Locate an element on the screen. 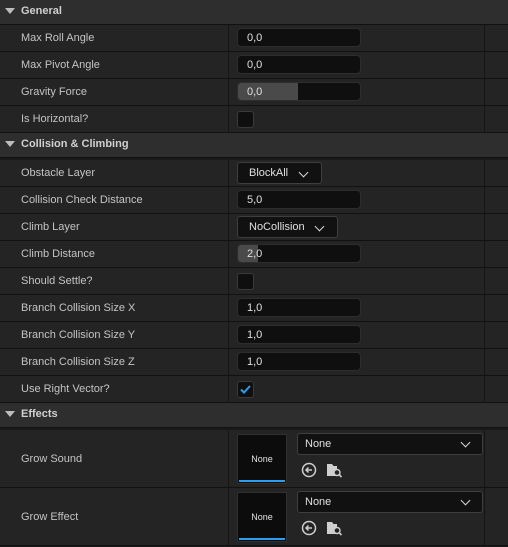 The height and width of the screenshot is (547, 508). branch-collision-size-z-input: 1,0 is located at coordinates (299, 361).